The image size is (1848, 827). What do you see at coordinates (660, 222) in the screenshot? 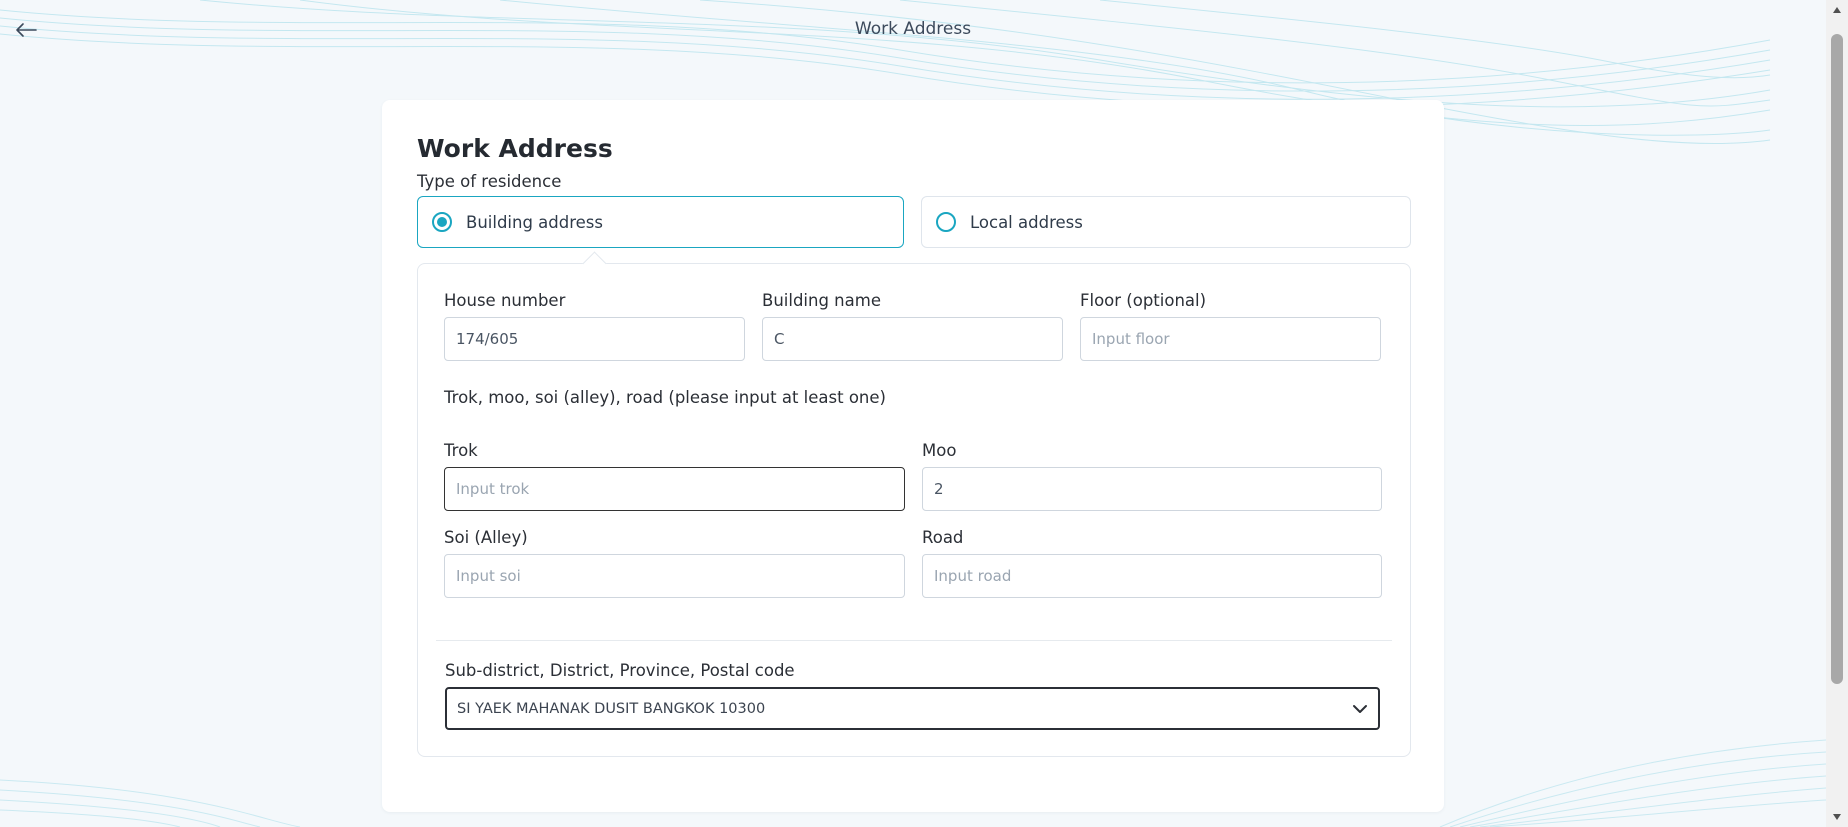
I see `building-address-option: Building address` at bounding box center [660, 222].